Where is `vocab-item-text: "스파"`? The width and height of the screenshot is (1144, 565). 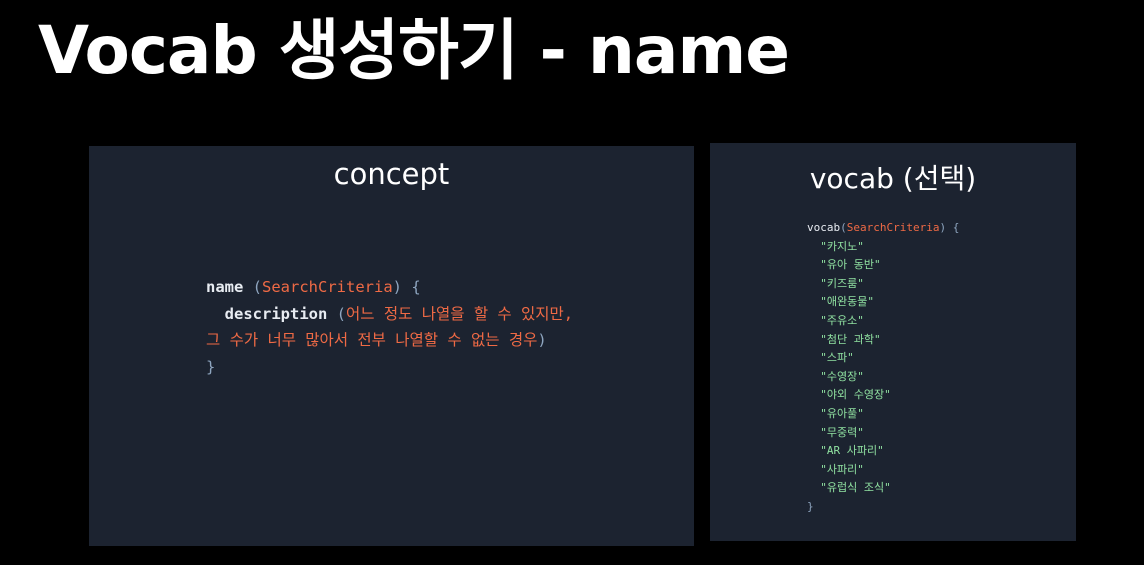 vocab-item-text: "스파" is located at coordinates (837, 358).